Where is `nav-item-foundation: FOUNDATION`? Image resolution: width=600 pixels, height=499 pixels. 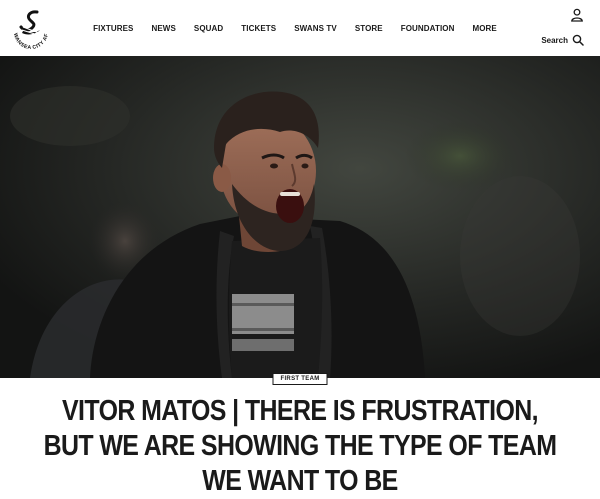
nav-item-foundation: FOUNDATION is located at coordinates (428, 28).